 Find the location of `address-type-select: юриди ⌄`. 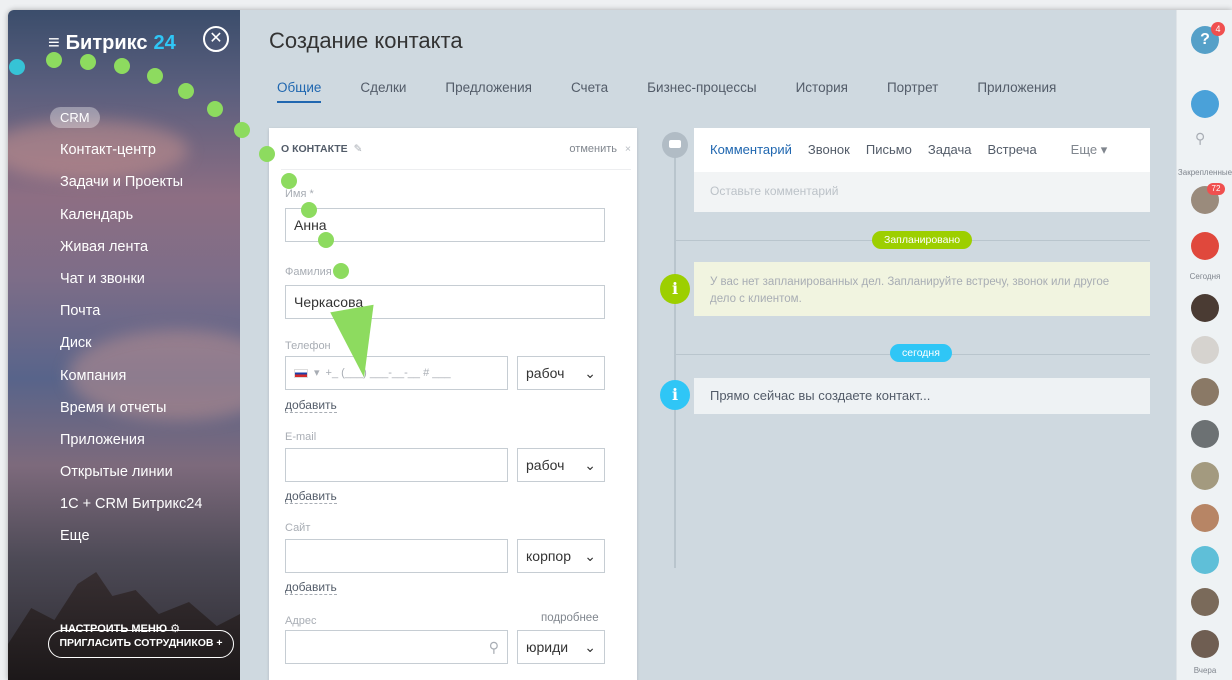

address-type-select: юриди ⌄ is located at coordinates (561, 647).